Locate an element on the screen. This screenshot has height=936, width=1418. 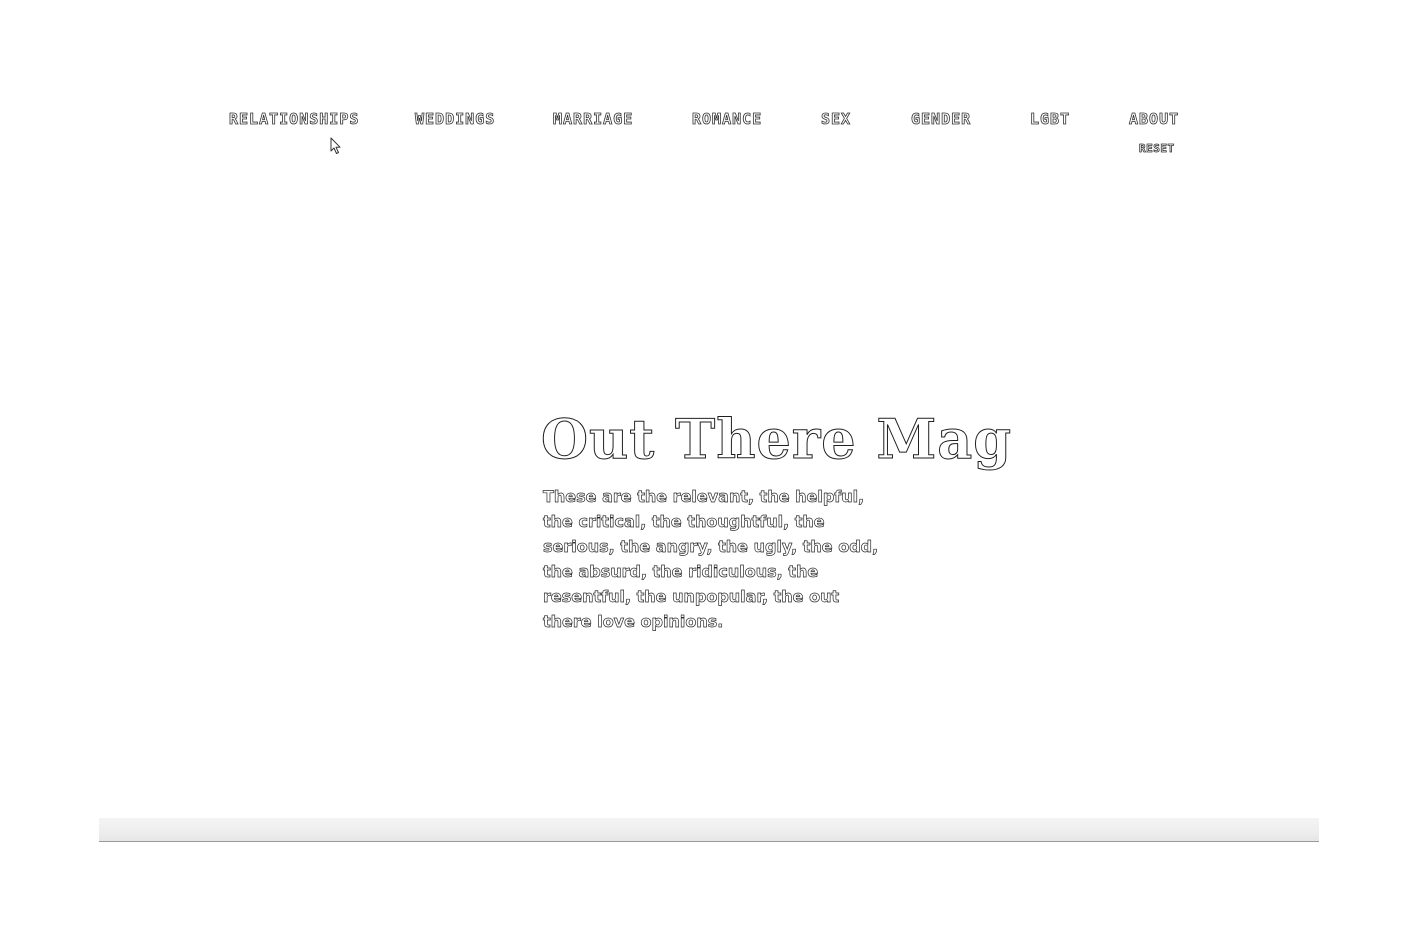
nav-romance: ROMANCE is located at coordinates (727, 119).